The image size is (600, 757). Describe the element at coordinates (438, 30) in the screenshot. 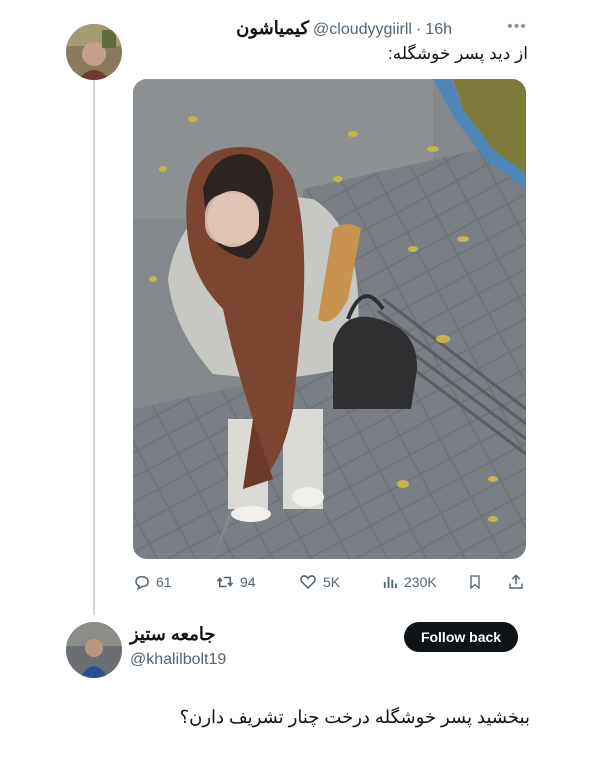

I see `tweet-timestamp: 16h` at that location.